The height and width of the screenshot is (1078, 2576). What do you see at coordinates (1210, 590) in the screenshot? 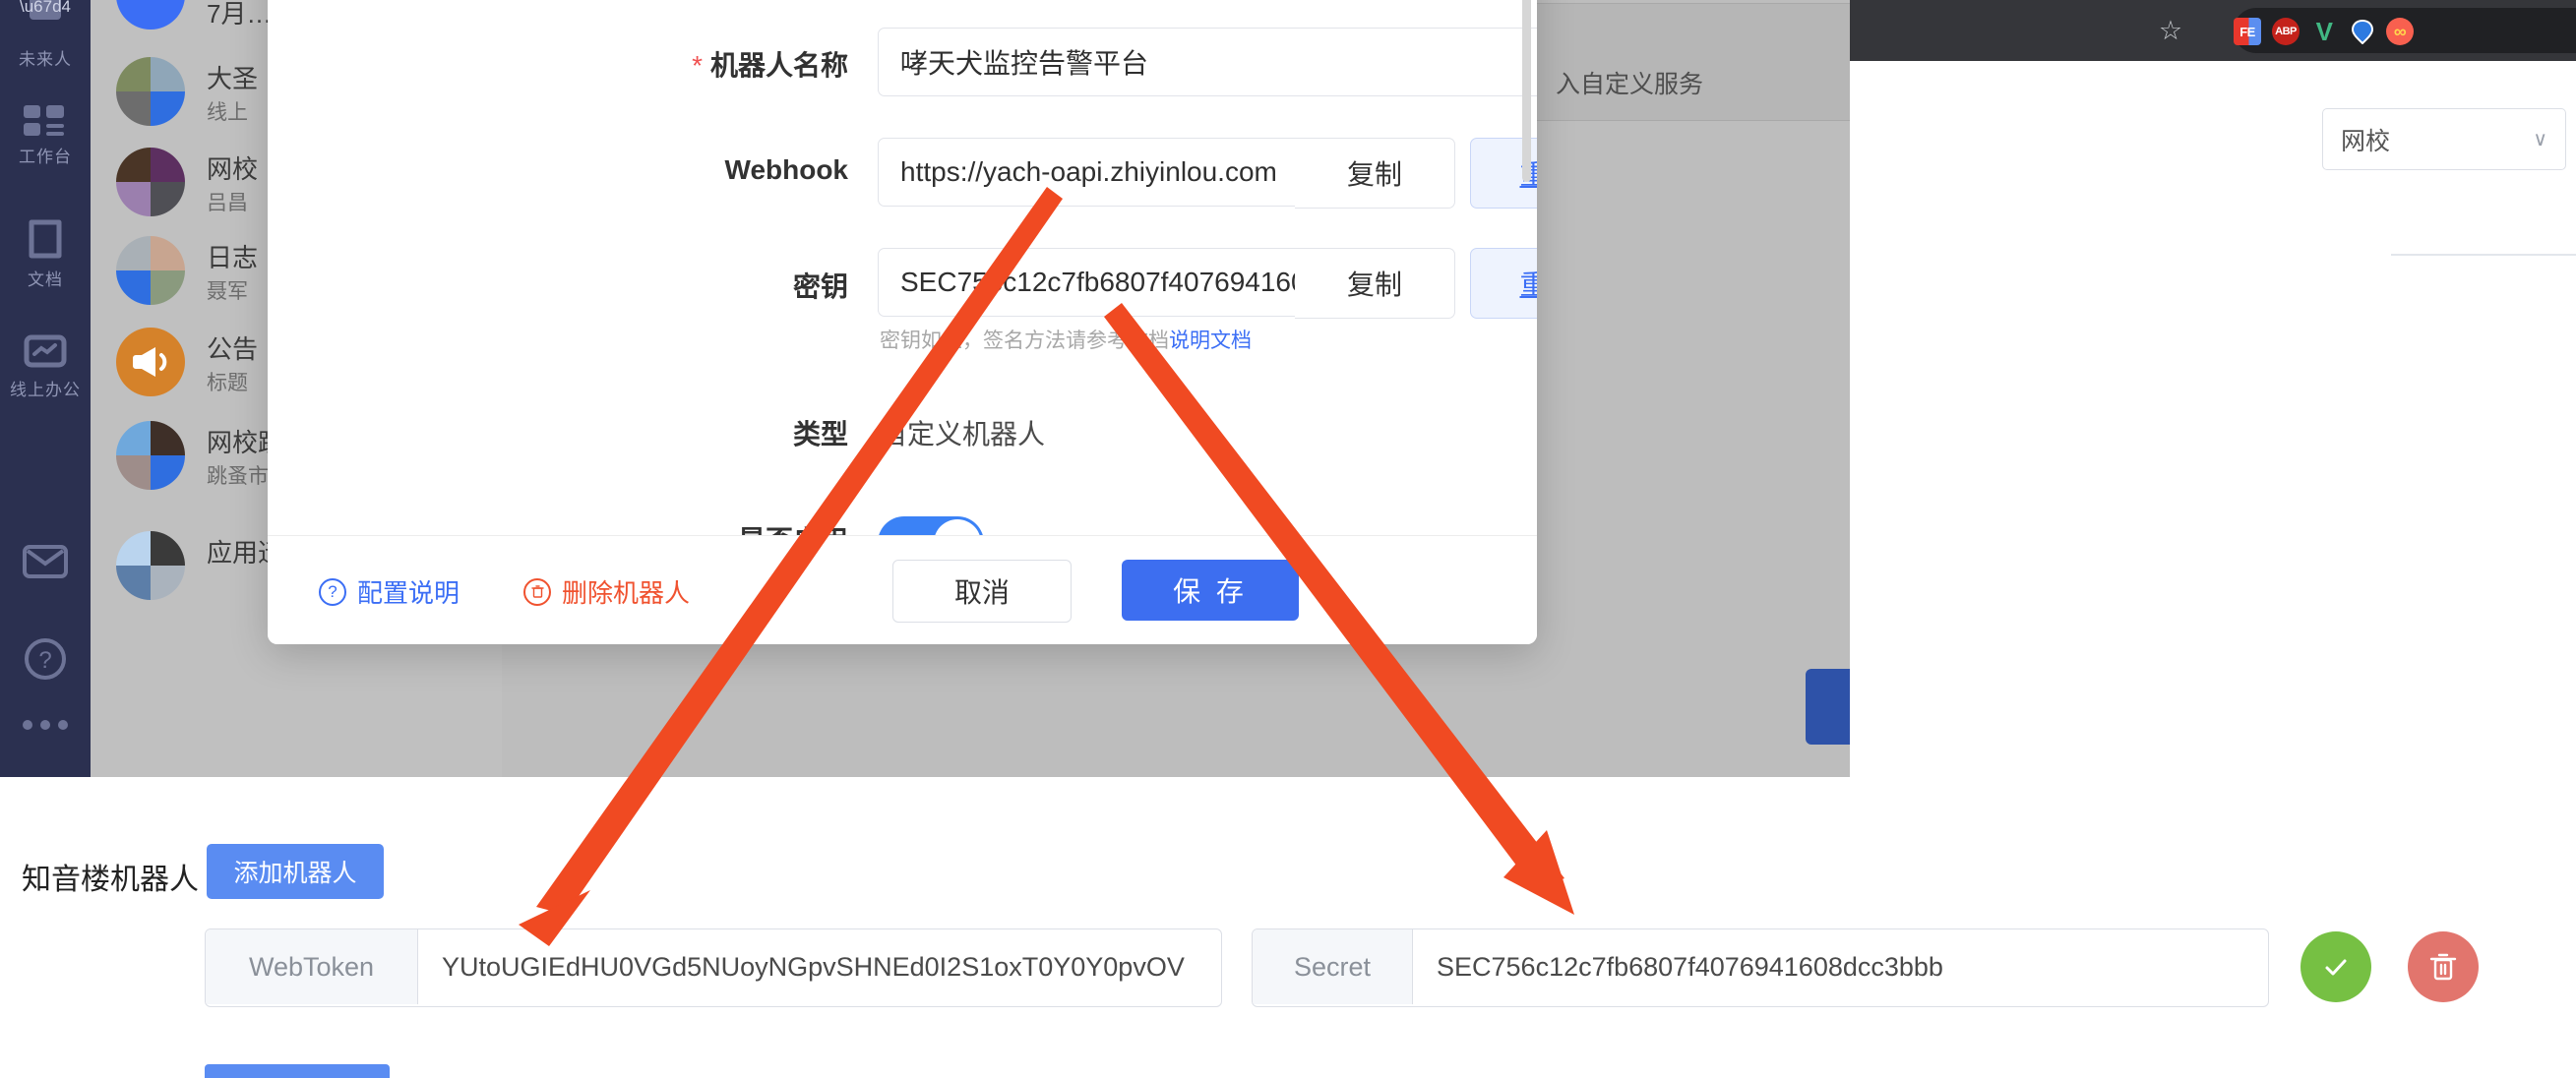
I see `save-button: 保 存` at bounding box center [1210, 590].